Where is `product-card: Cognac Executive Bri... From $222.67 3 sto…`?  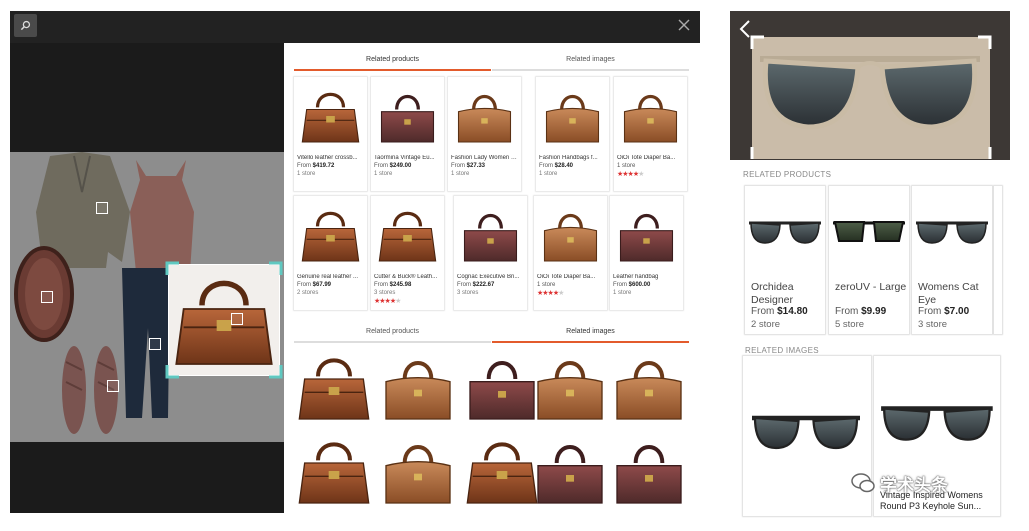
product-card: Cognac Executive Bri... From $222.67 3 sto… is located at coordinates (490, 253).